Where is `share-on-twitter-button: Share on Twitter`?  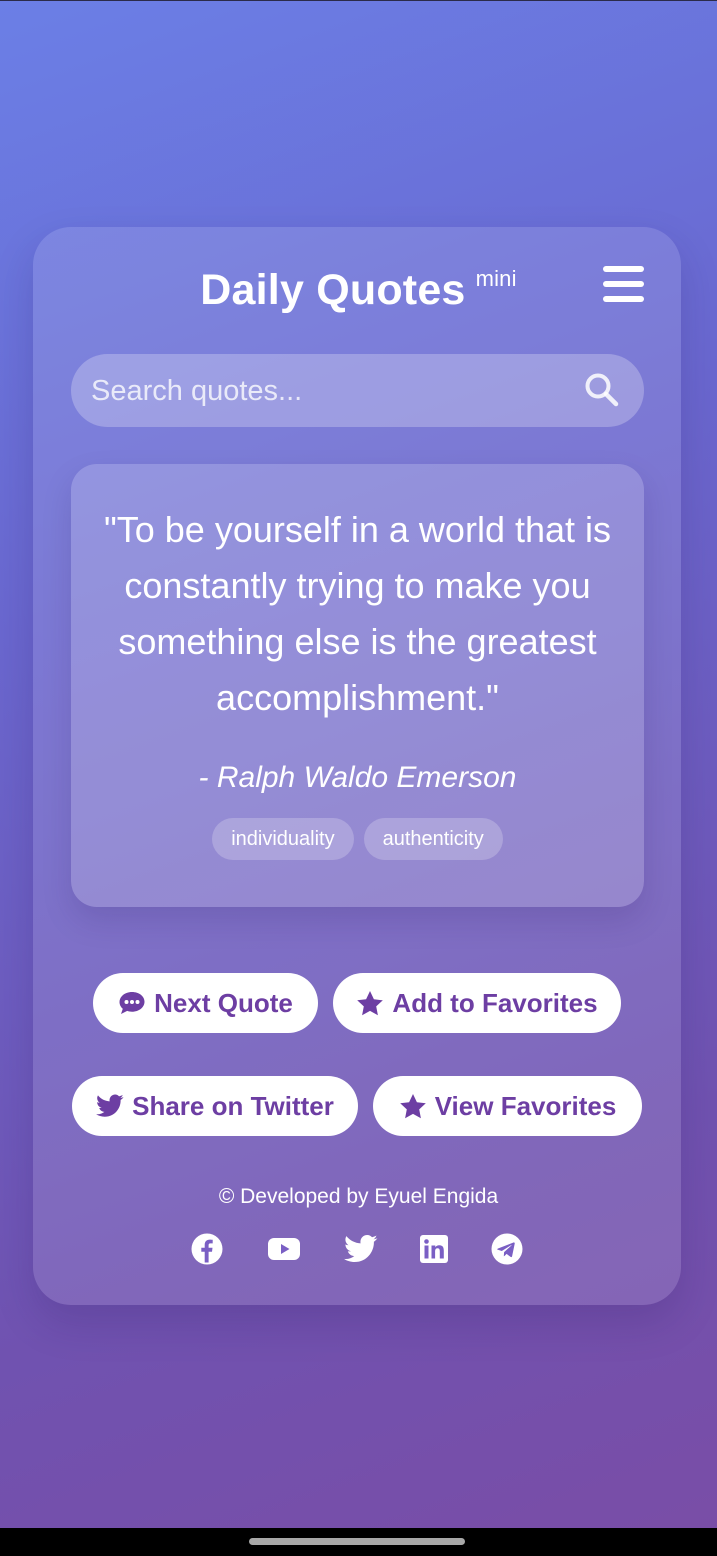
share-on-twitter-button: Share on Twitter is located at coordinates (215, 1106).